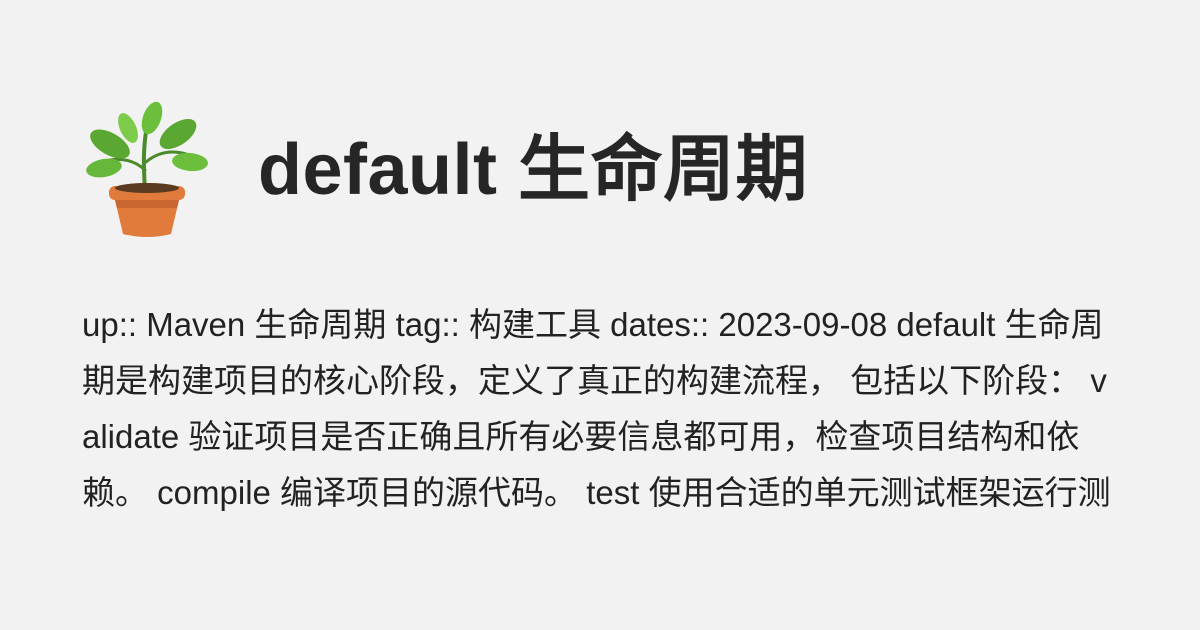 The height and width of the screenshot is (630, 1200). I want to click on page-title: default 生命周期, so click(533, 170).